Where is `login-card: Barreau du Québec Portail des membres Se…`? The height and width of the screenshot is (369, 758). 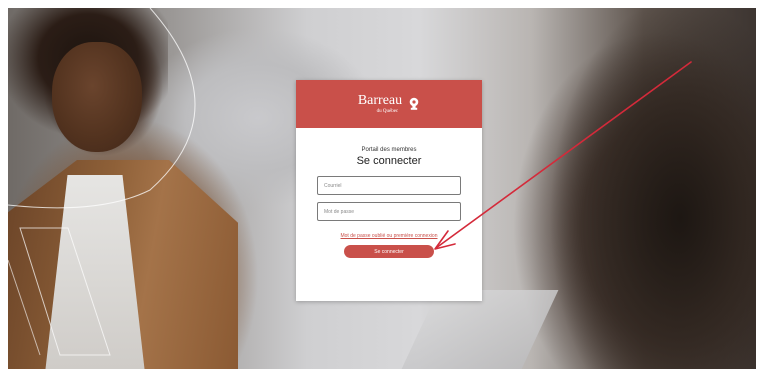 login-card: Barreau du Québec Portail des membres Se… is located at coordinates (389, 190).